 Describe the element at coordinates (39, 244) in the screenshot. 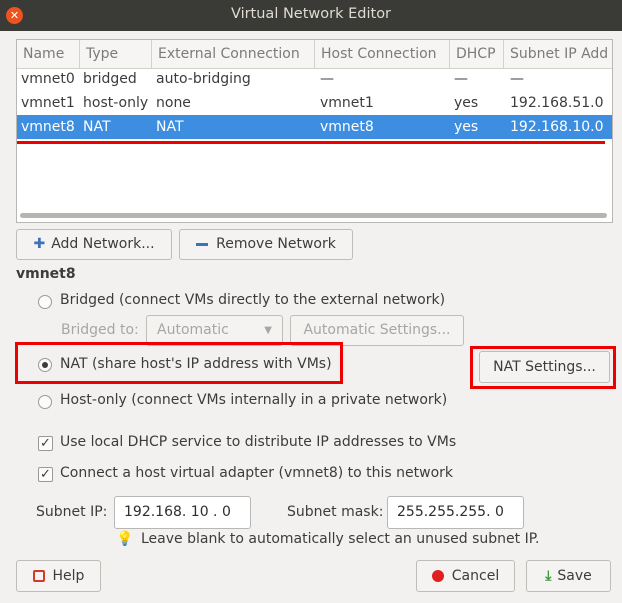

I see `plus-icon: ✚` at that location.